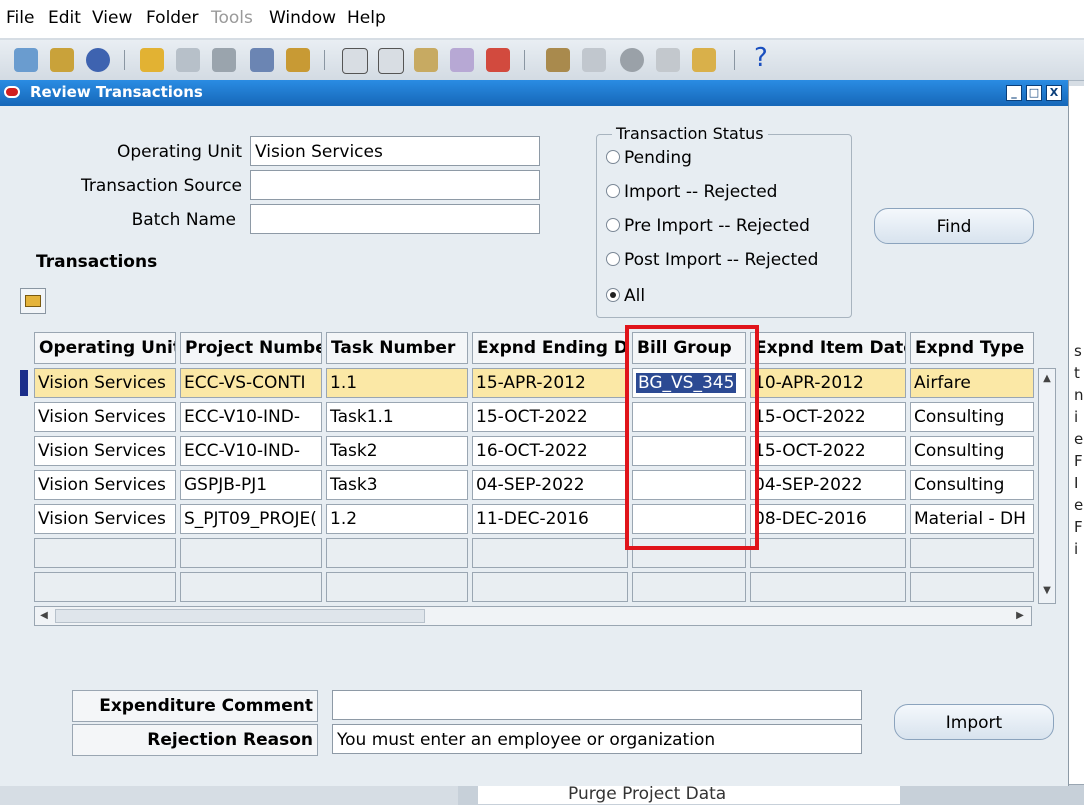 The width and height of the screenshot is (1084, 805). Describe the element at coordinates (397, 383) in the screenshot. I see `table-cell: 1.1` at that location.